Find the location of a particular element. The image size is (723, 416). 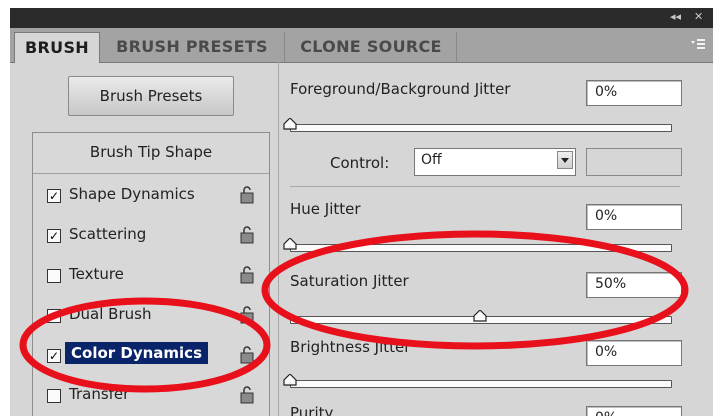

list-item-label: Transfer is located at coordinates (99, 394).